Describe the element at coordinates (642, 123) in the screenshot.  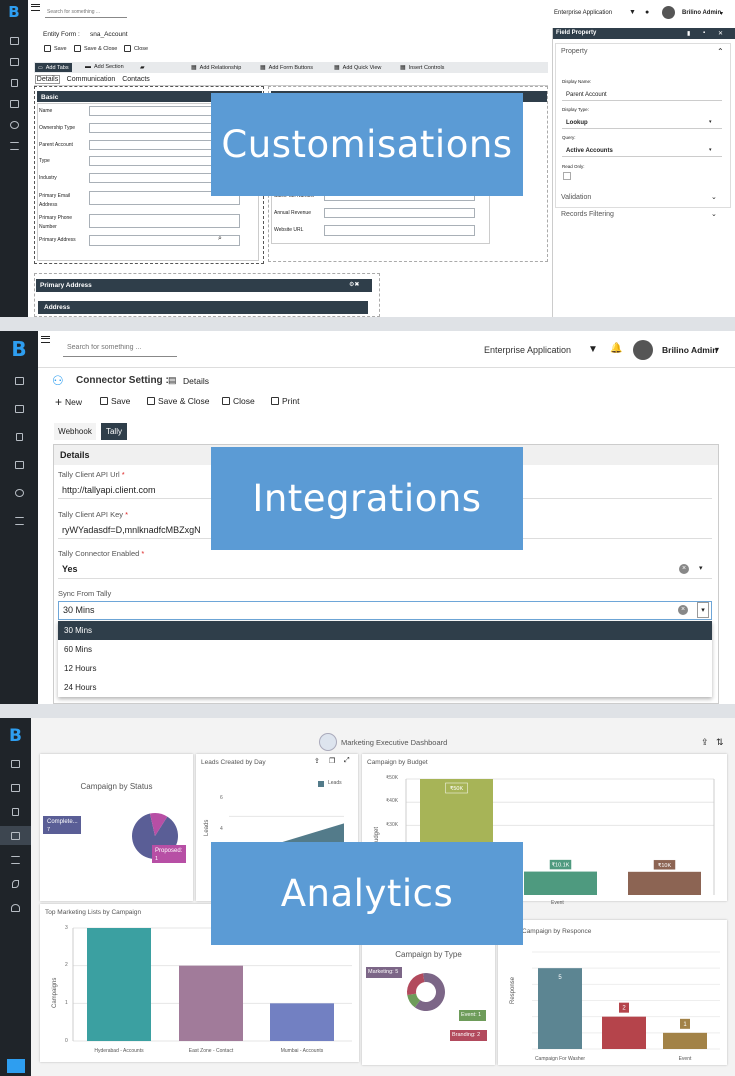
I see `display-type-select: Lookup` at that location.